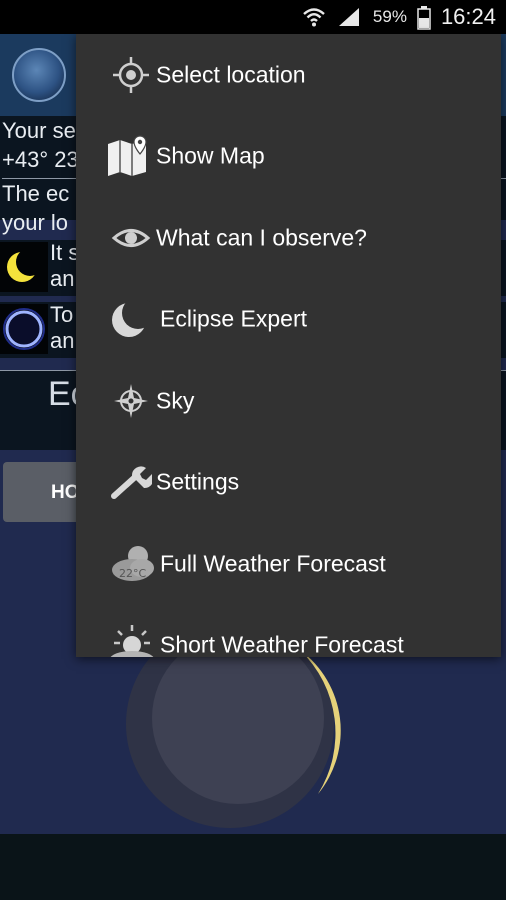 This screenshot has height=900, width=506. I want to click on compass-star-icon, so click(131, 401).